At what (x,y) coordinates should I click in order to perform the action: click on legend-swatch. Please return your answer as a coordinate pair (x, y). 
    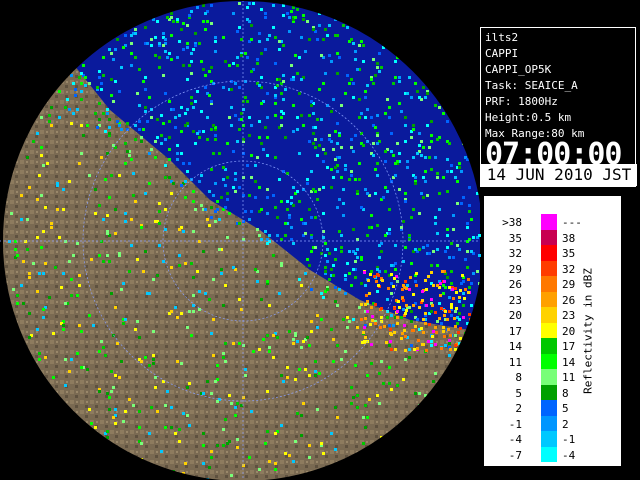
    Looking at the image, I should click on (549, 330).